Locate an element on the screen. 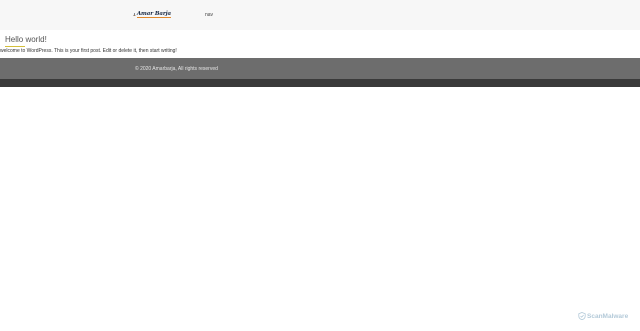 The height and width of the screenshot is (331, 640). site-header: Amar Barja nav is located at coordinates (320, 15).